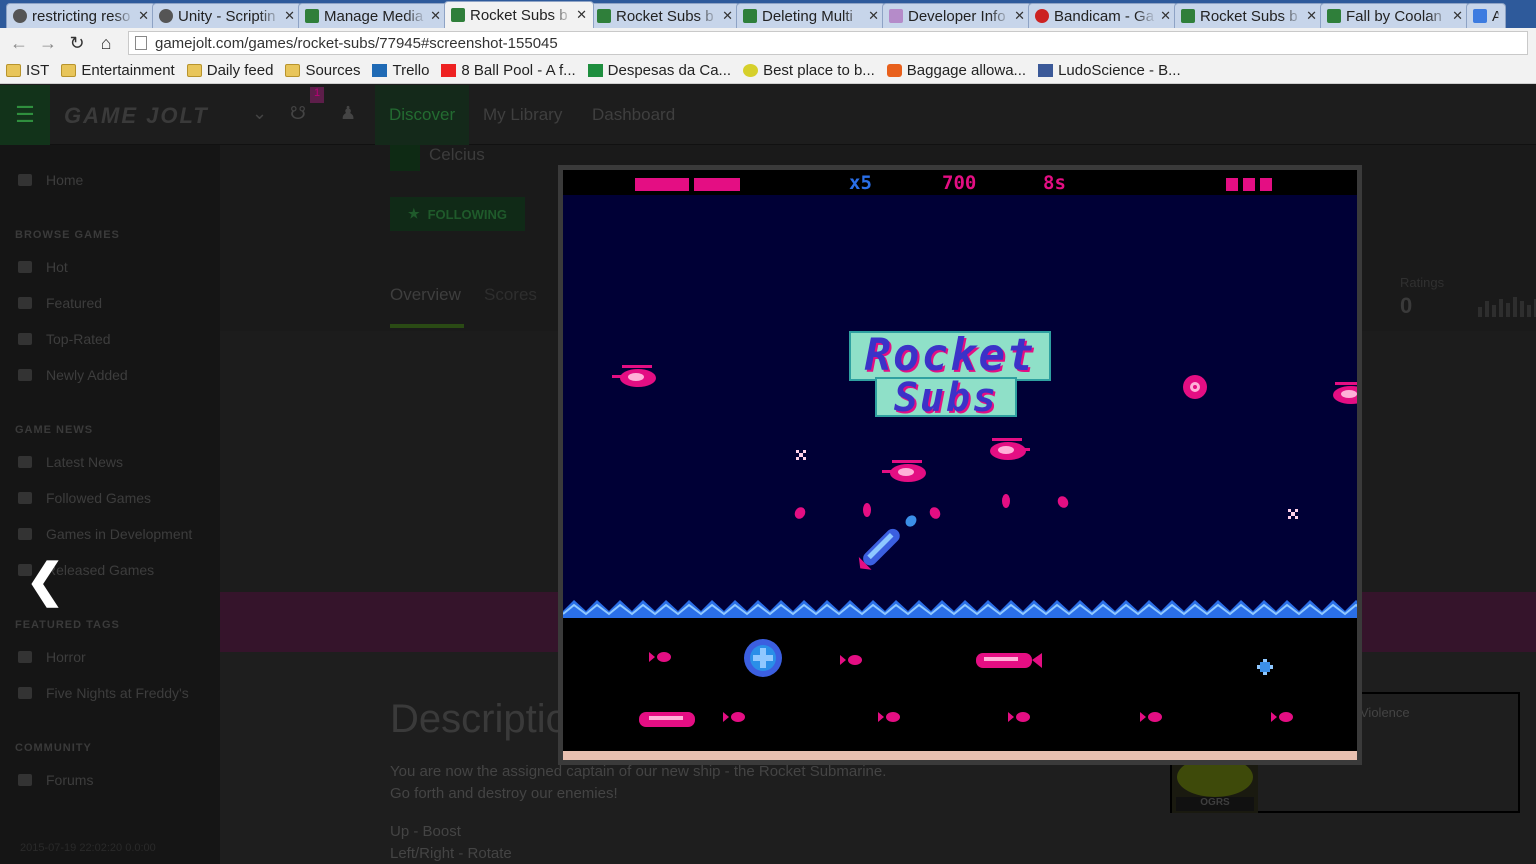 This screenshot has height=864, width=1536. Describe the element at coordinates (50, 180) in the screenshot. I see `sidebar-item-home: Home` at that location.